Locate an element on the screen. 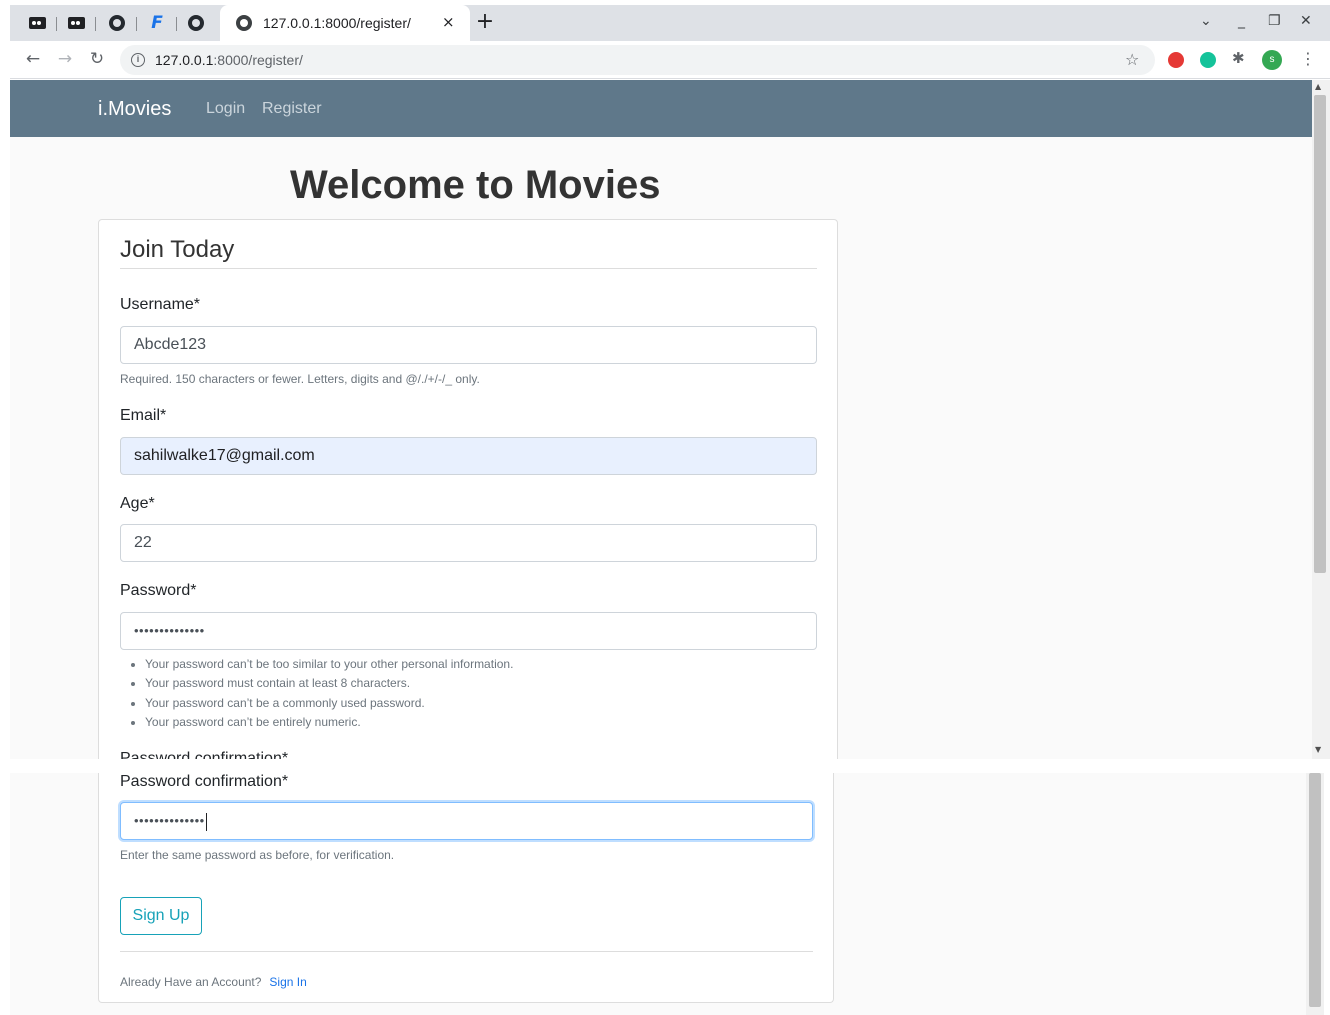 The image size is (1330, 1015). globe-icon is located at coordinates (244, 23).